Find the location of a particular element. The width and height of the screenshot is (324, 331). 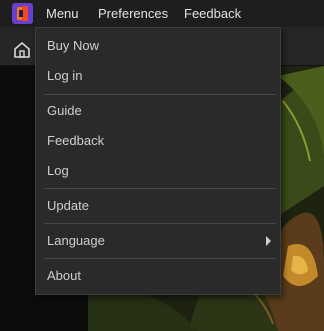

menu-item-log: Log is located at coordinates (158, 171).